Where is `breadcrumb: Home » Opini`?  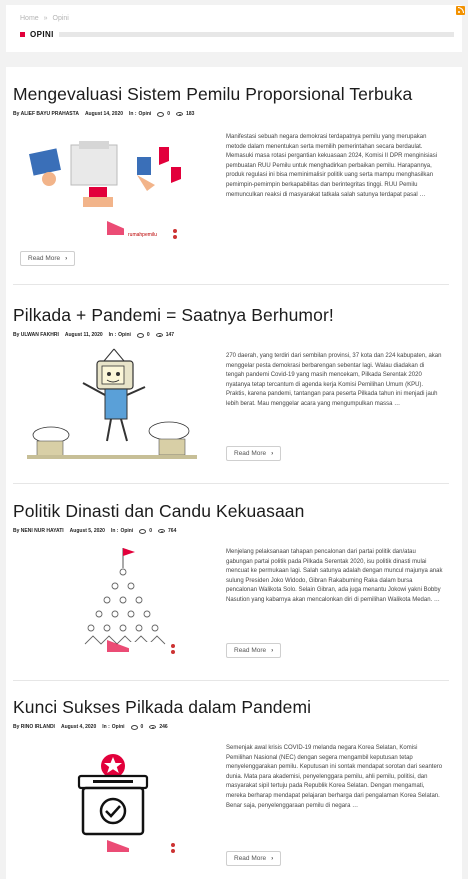 breadcrumb: Home » Opini is located at coordinates (46, 18).